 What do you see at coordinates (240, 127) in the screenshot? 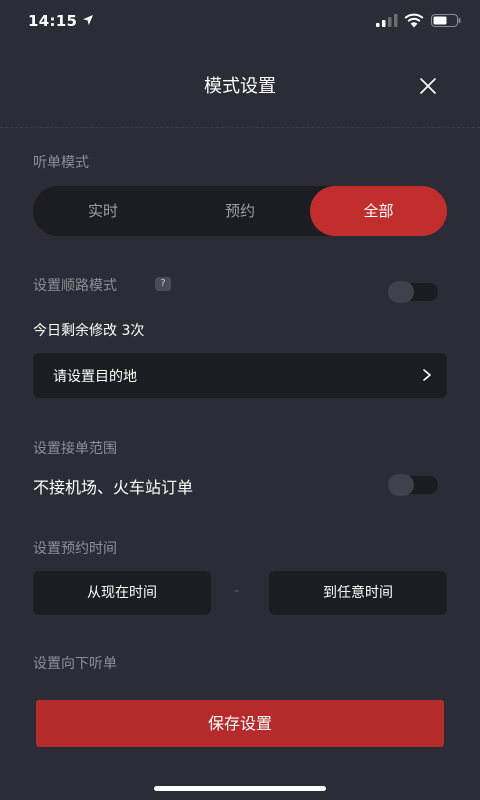
I see `header-divider` at bounding box center [240, 127].